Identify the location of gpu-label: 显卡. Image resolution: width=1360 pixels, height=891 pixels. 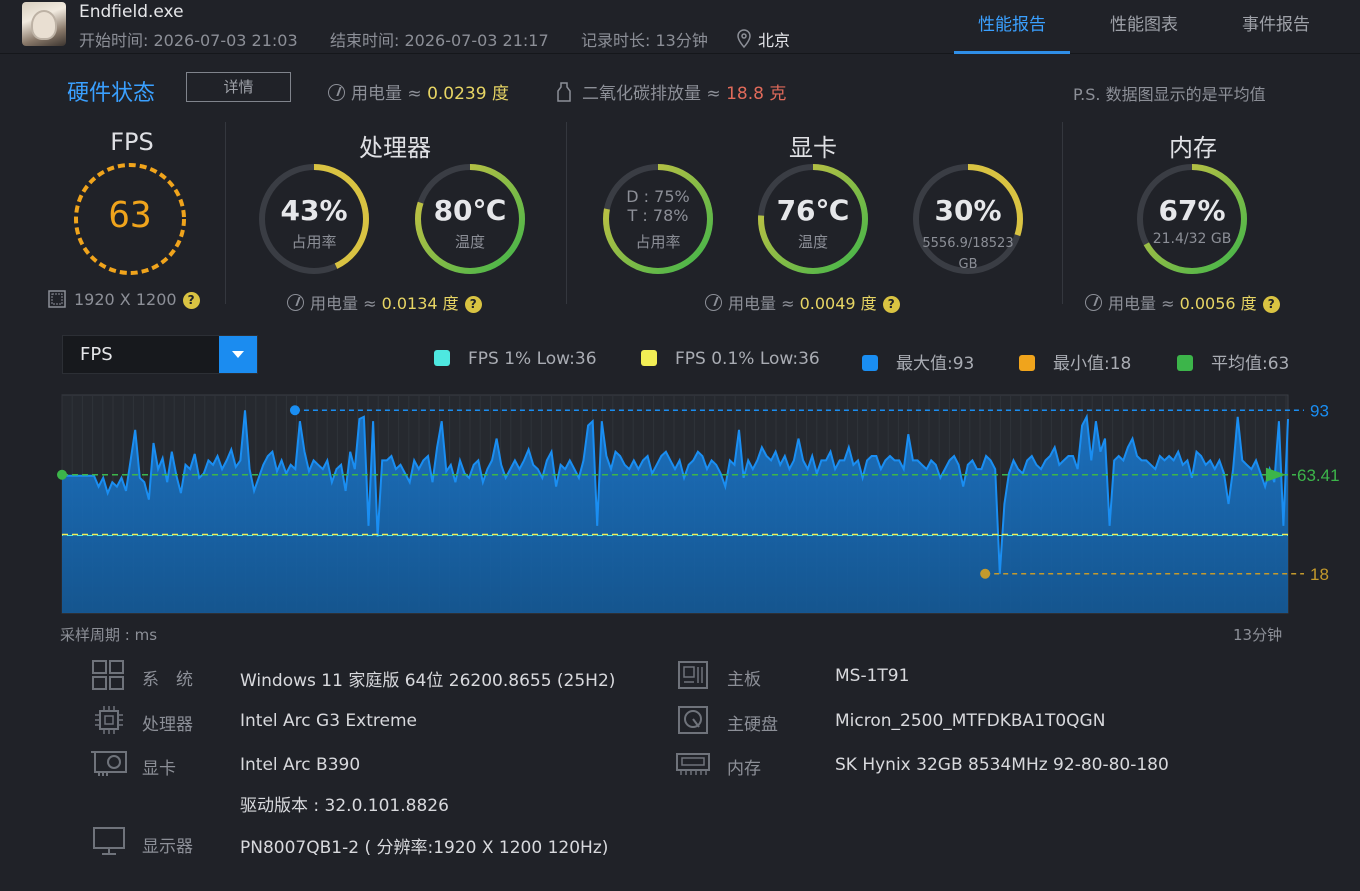
(159, 769).